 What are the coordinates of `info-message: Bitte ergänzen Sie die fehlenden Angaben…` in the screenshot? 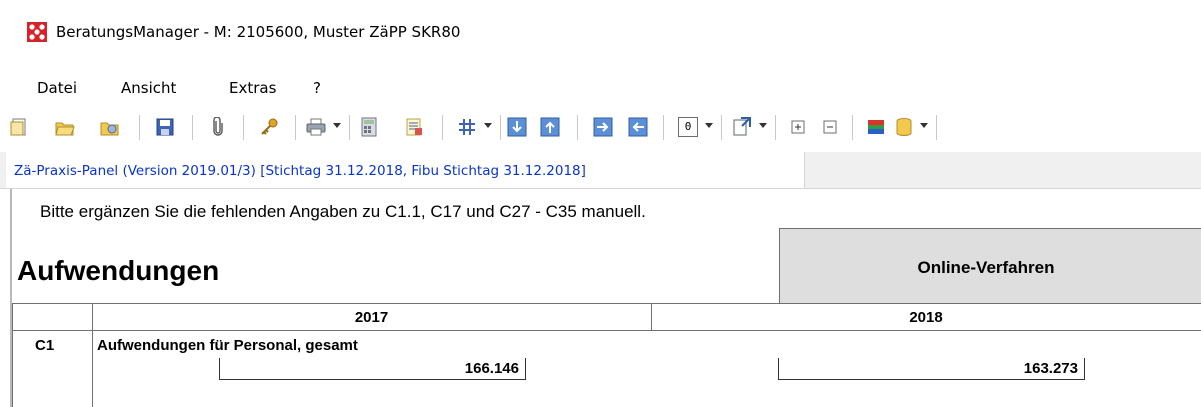 It's located at (343, 211).